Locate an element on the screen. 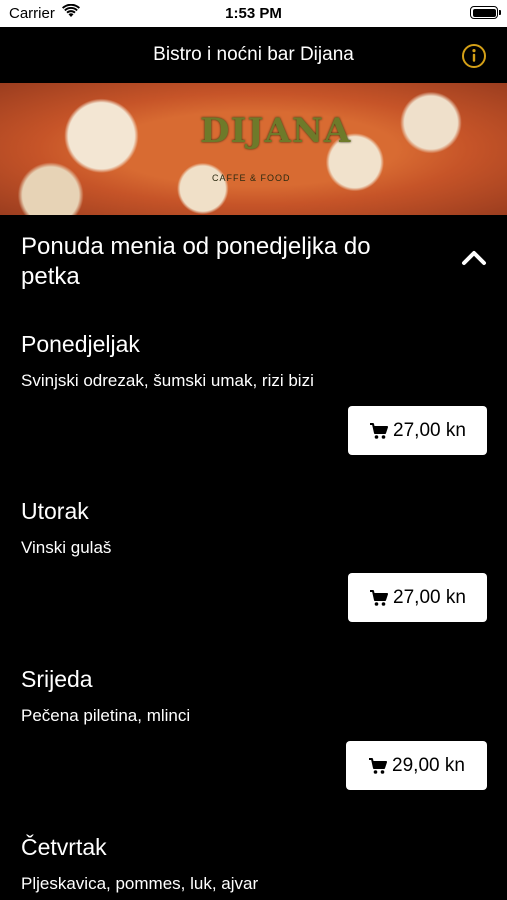 The height and width of the screenshot is (900, 507). menu-item-description: Pečena piletina, mlinci is located at coordinates (106, 715).